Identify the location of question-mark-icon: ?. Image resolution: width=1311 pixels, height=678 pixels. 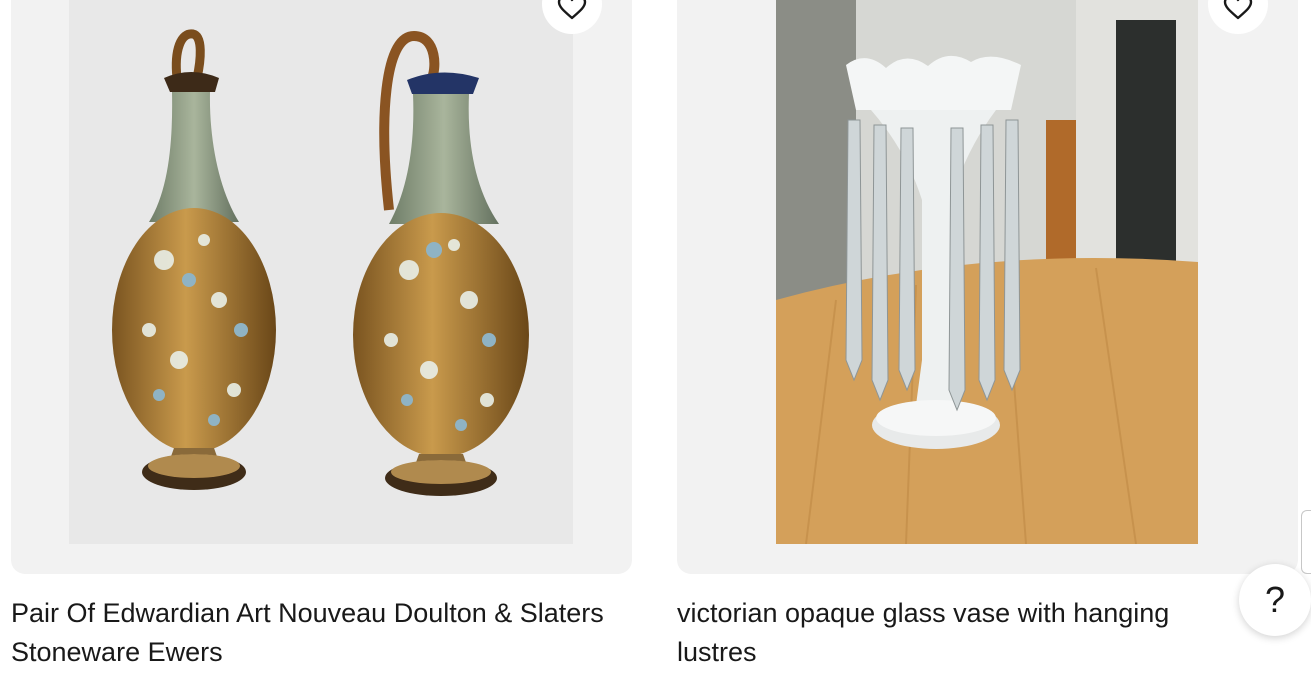
(1275, 599).